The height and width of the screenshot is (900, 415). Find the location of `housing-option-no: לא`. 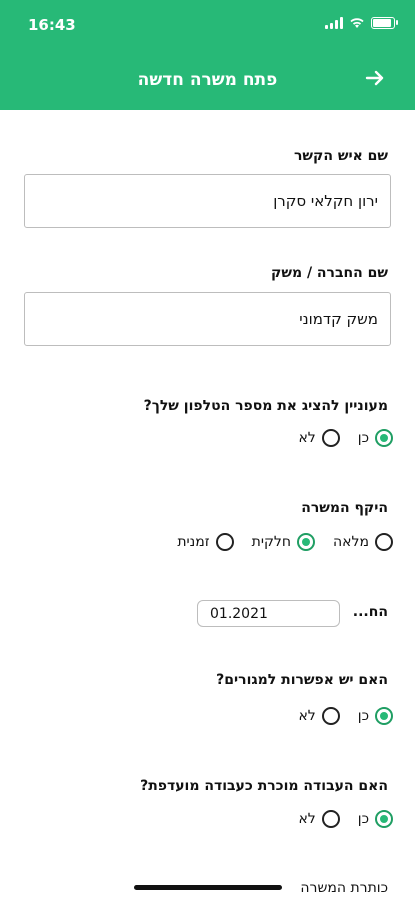

housing-option-no: לא is located at coordinates (319, 716).